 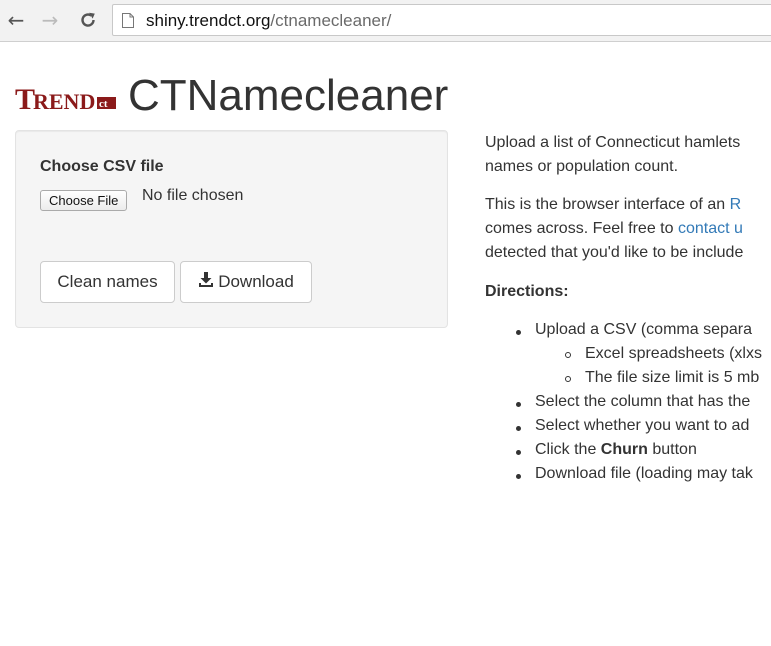 I want to click on list-item: Select the column that has the, so click(x=643, y=401).